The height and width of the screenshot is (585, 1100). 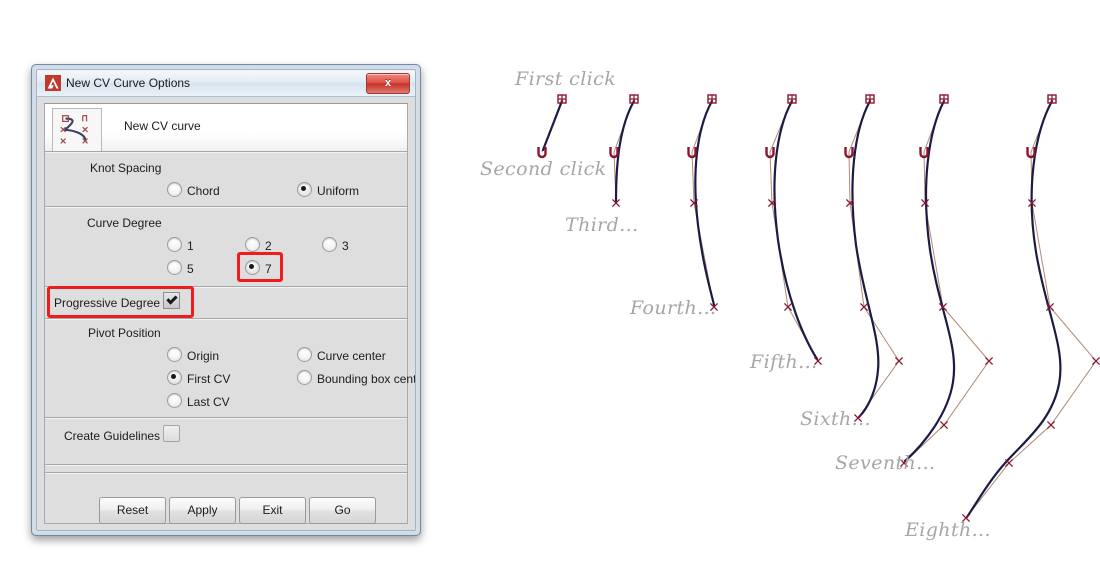 What do you see at coordinates (342, 510) in the screenshot?
I see `go-button: Go` at bounding box center [342, 510].